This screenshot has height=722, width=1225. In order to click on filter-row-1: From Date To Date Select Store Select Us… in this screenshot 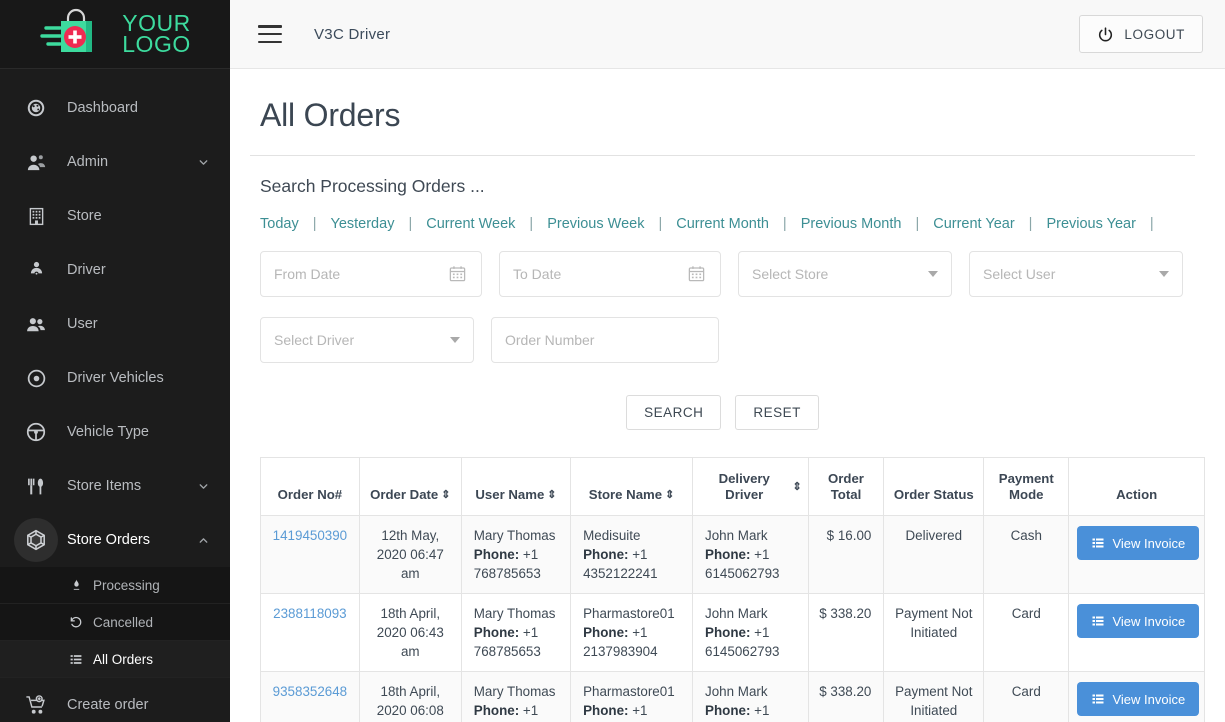, I will do `click(722, 274)`.